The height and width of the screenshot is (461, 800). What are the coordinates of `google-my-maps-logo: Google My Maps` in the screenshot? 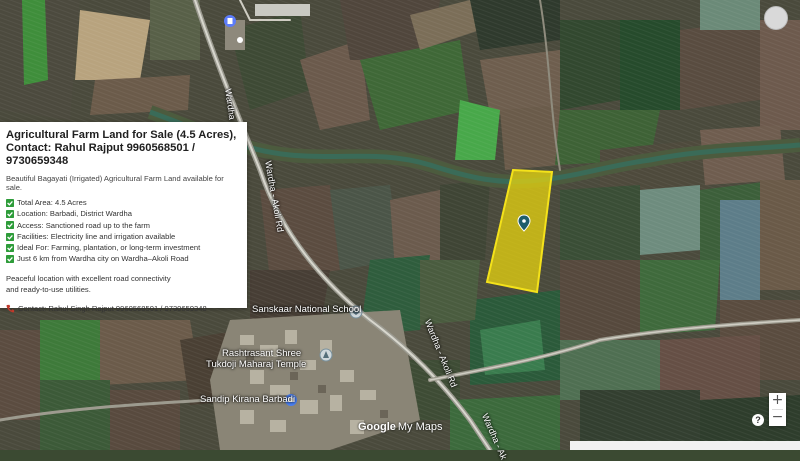 It's located at (400, 427).